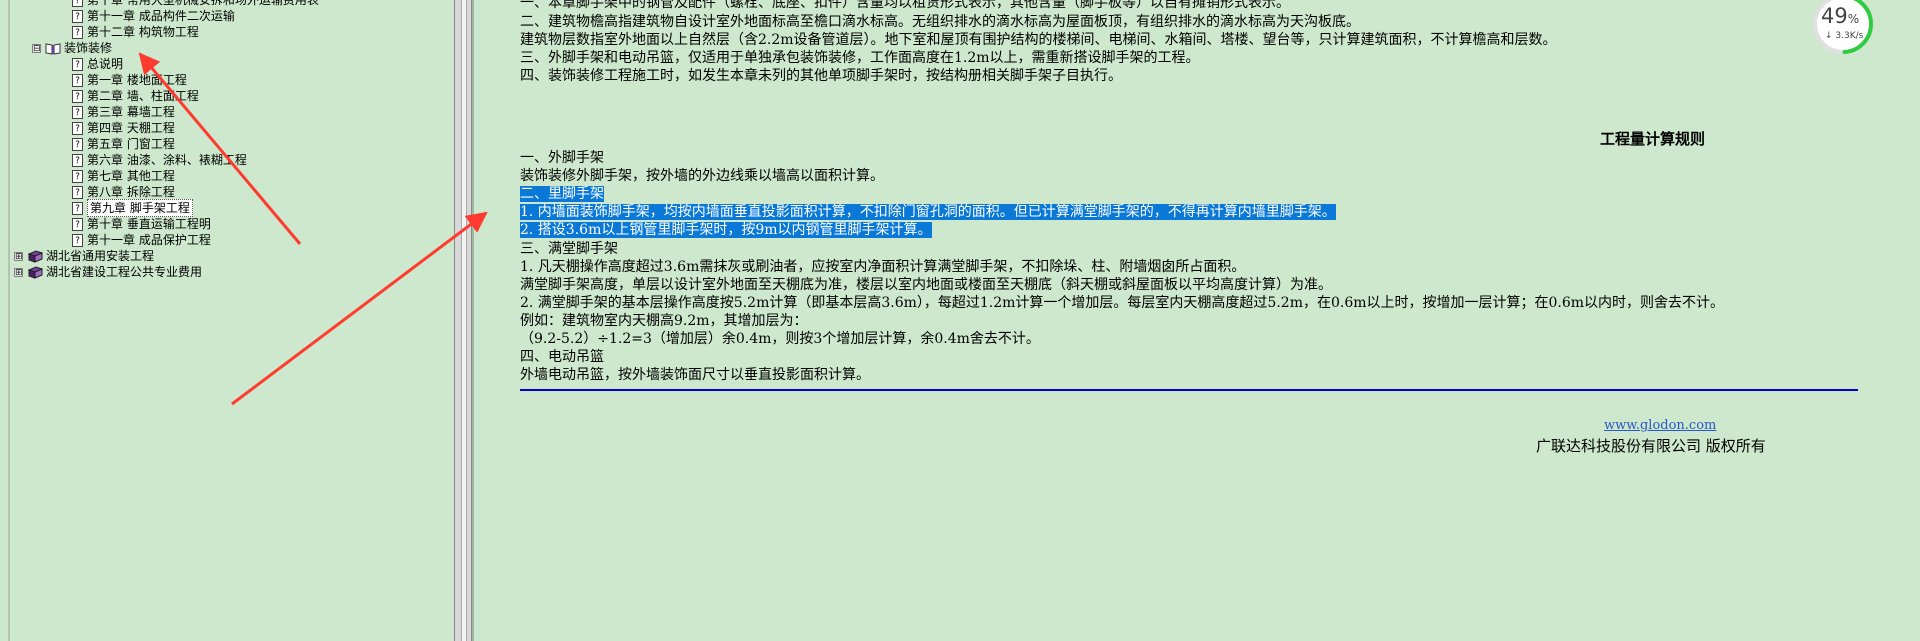  What do you see at coordinates (149, 240) in the screenshot?
I see `tree-item-label: 第十一章 成品保护工程` at bounding box center [149, 240].